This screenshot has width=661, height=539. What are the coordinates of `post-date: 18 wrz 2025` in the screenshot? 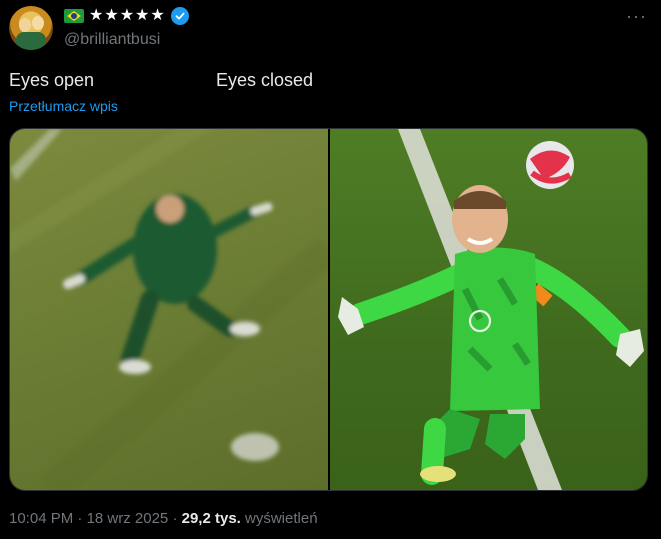 It's located at (128, 518).